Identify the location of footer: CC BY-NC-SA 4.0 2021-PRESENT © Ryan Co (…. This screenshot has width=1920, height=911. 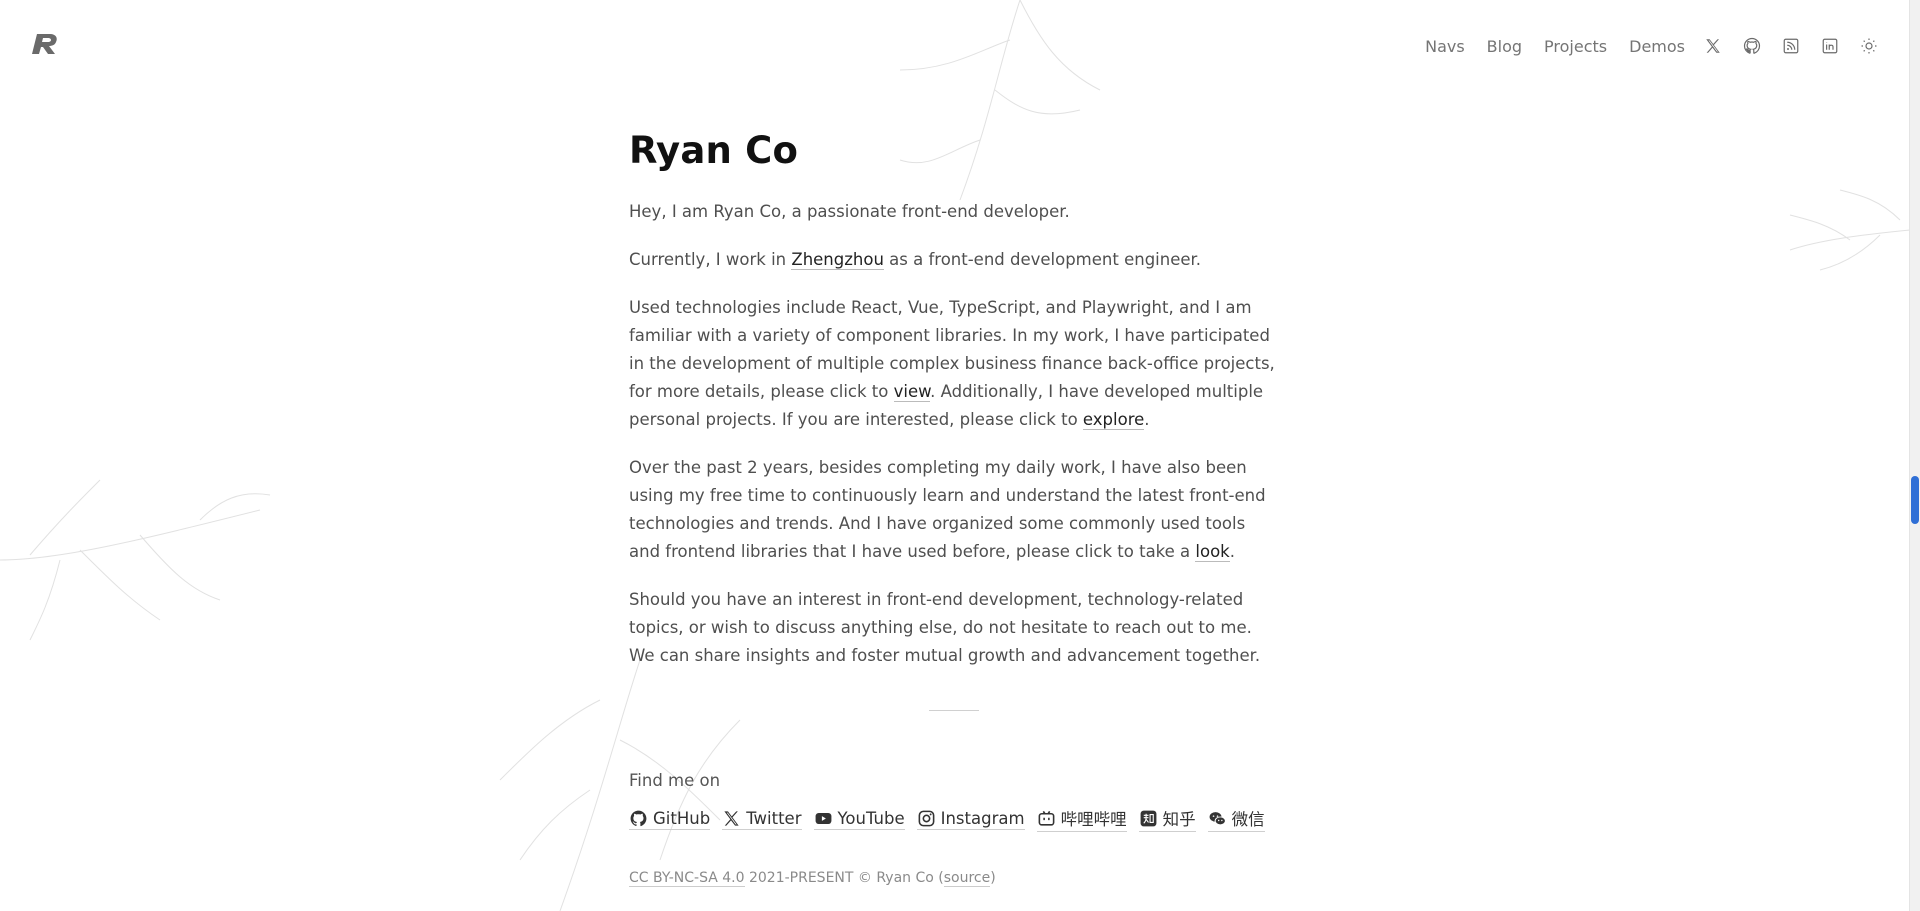
(954, 878).